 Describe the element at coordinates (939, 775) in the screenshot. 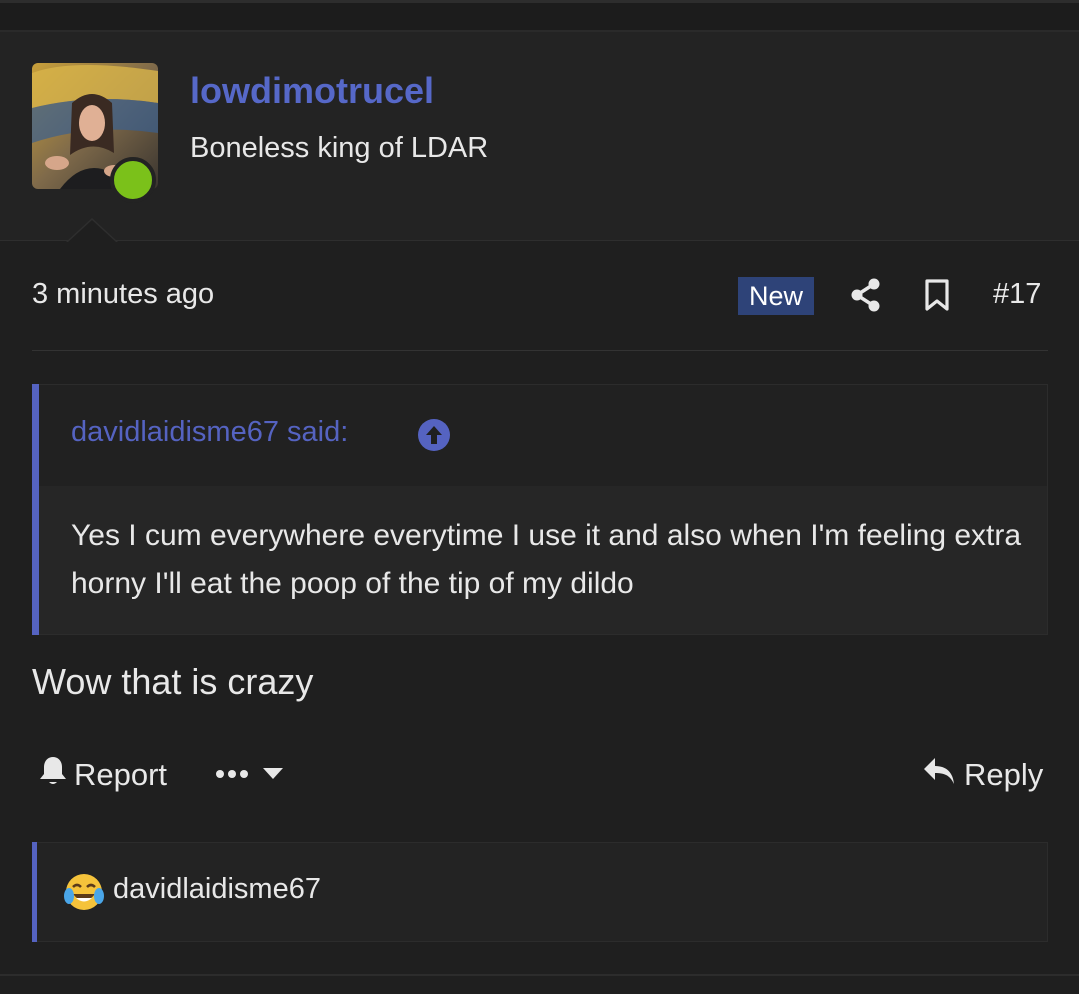

I see `reply-arrow-icon` at that location.